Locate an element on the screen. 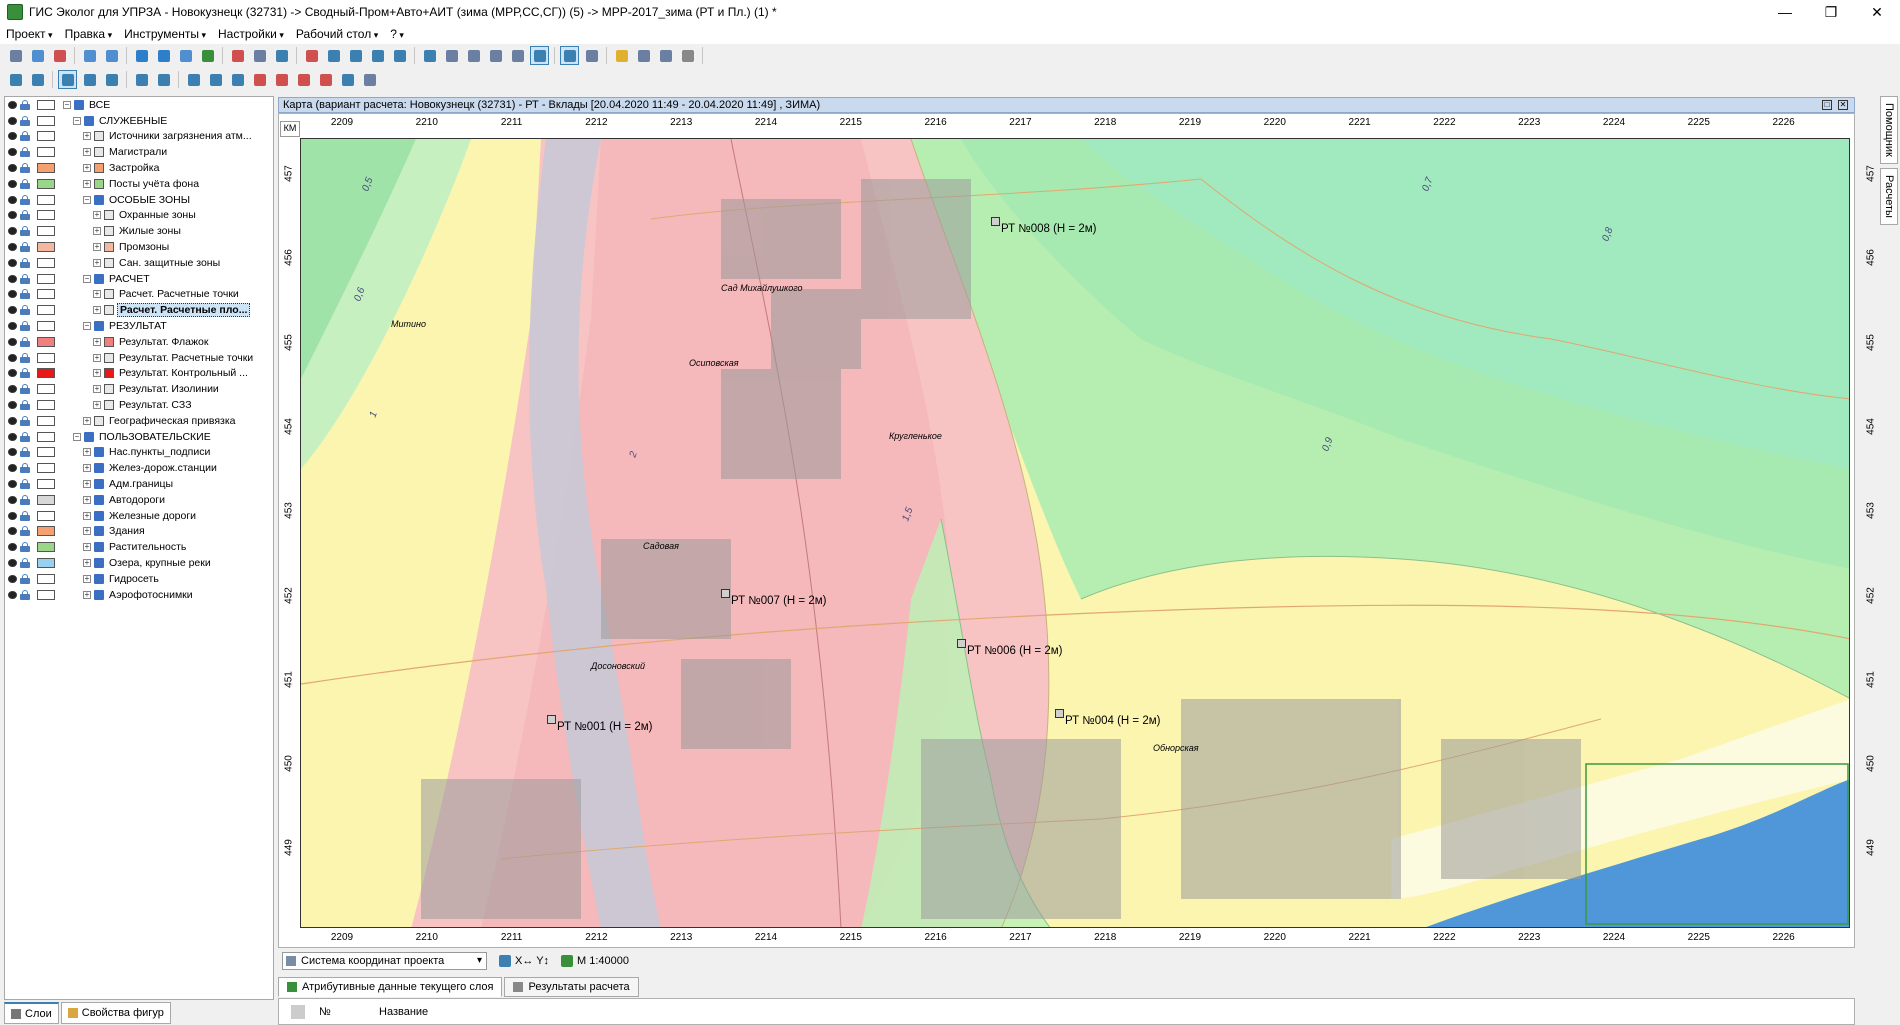 This screenshot has width=1900, height=1025. split-button is located at coordinates (399, 55).